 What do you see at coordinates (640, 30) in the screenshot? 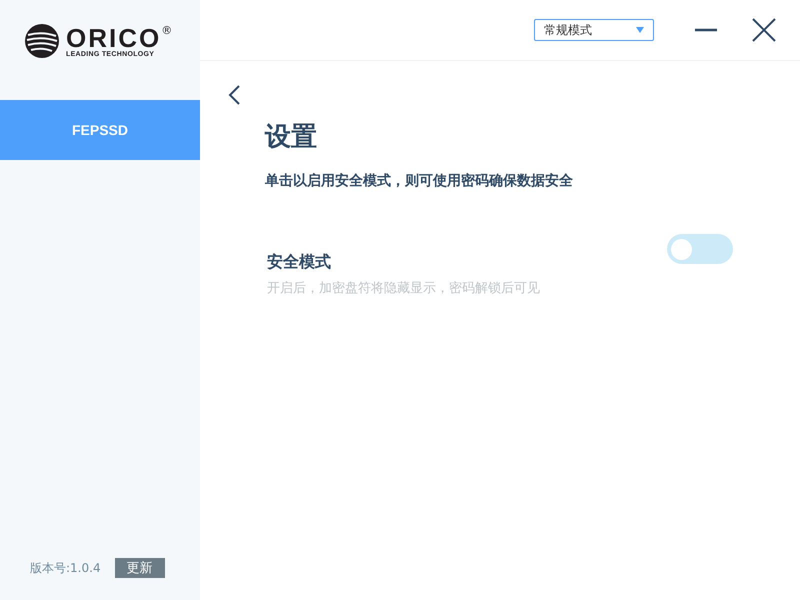
I see `caret-icon` at bounding box center [640, 30].